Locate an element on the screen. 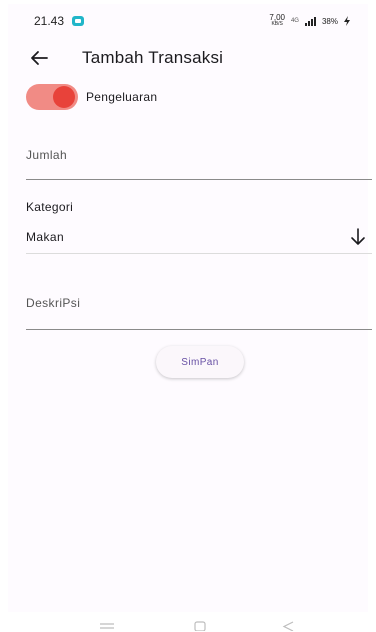 The image size is (376, 632). chat-notification-icon is located at coordinates (78, 21).